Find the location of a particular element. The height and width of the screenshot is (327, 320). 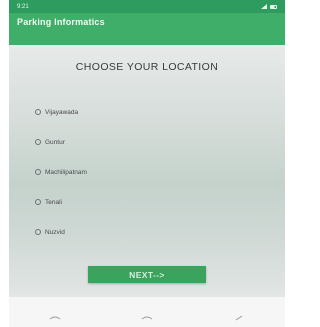

location-option-guntur: Guntur is located at coordinates (61, 142).